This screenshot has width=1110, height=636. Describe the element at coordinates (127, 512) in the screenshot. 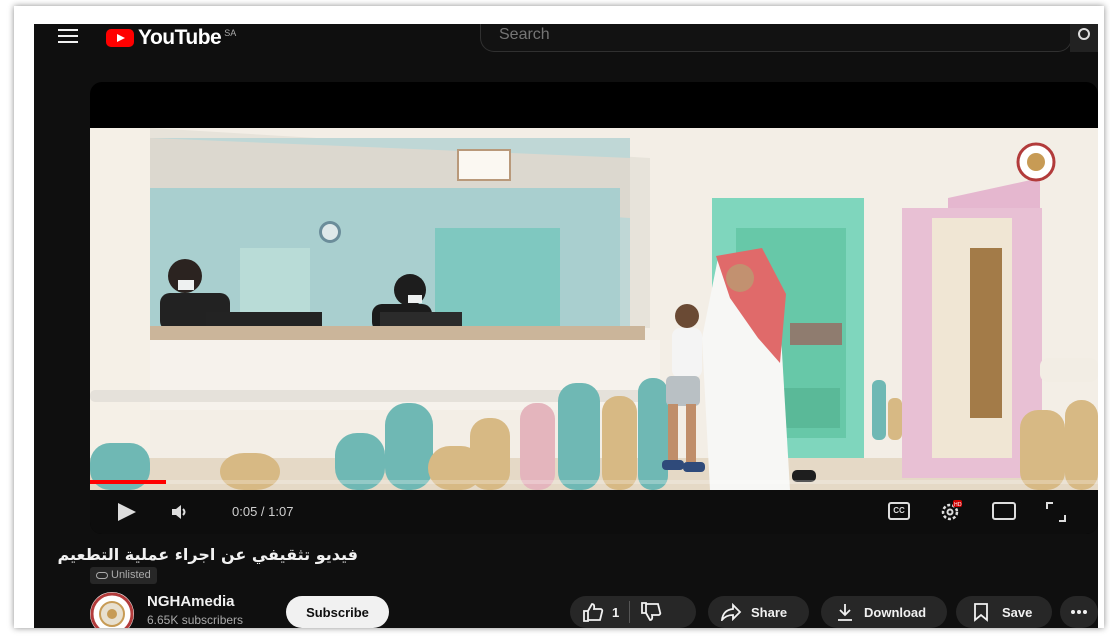

I see `play-icon` at that location.